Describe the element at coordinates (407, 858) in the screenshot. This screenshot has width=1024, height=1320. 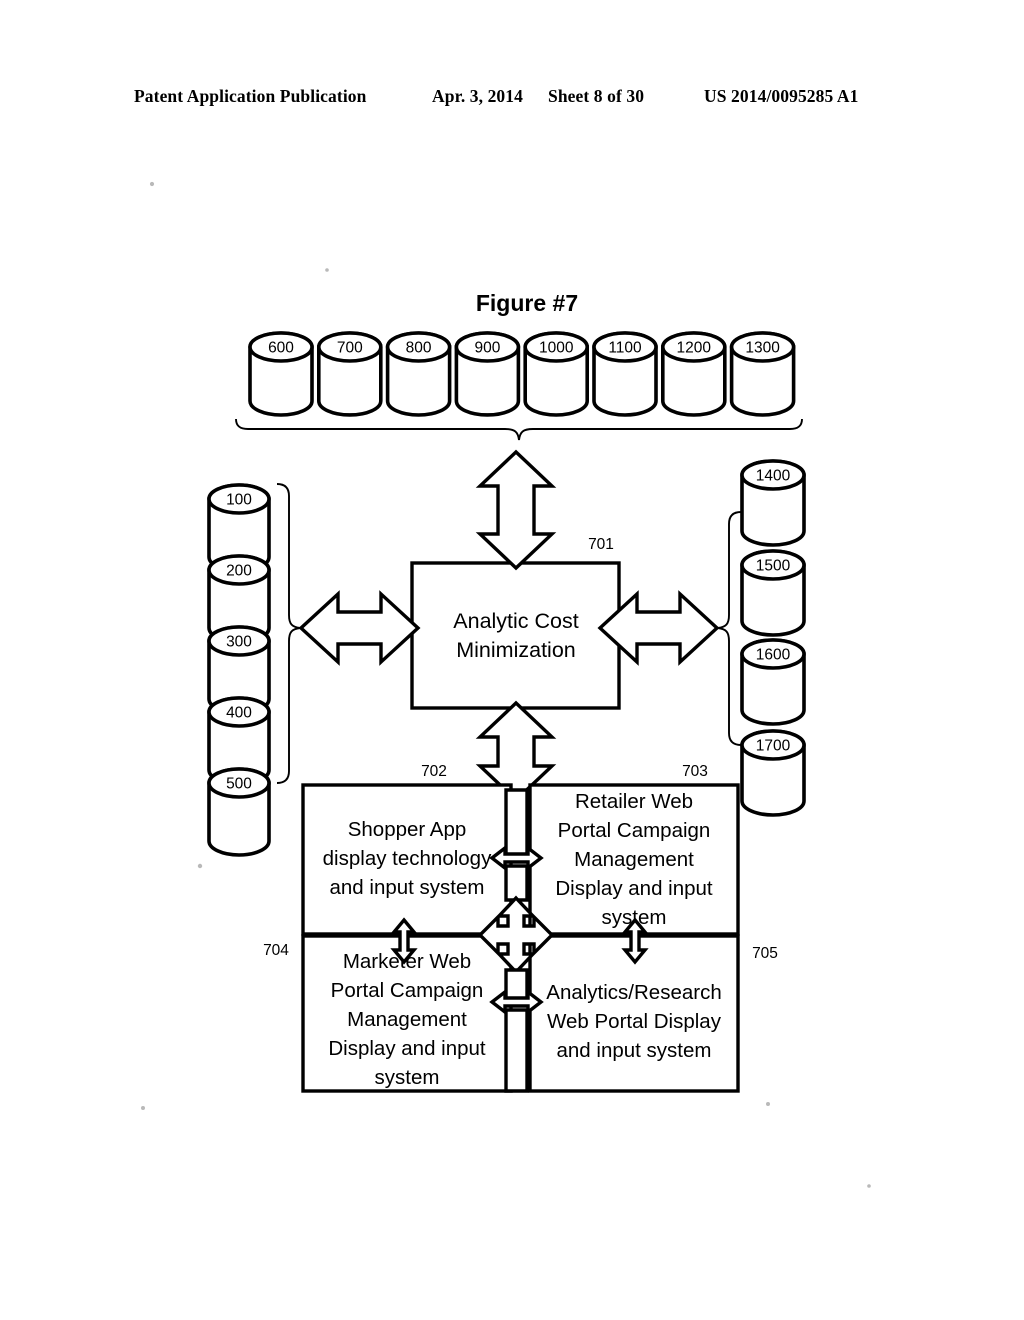
I see `shopper-app-text-line-2: display technology` at that location.